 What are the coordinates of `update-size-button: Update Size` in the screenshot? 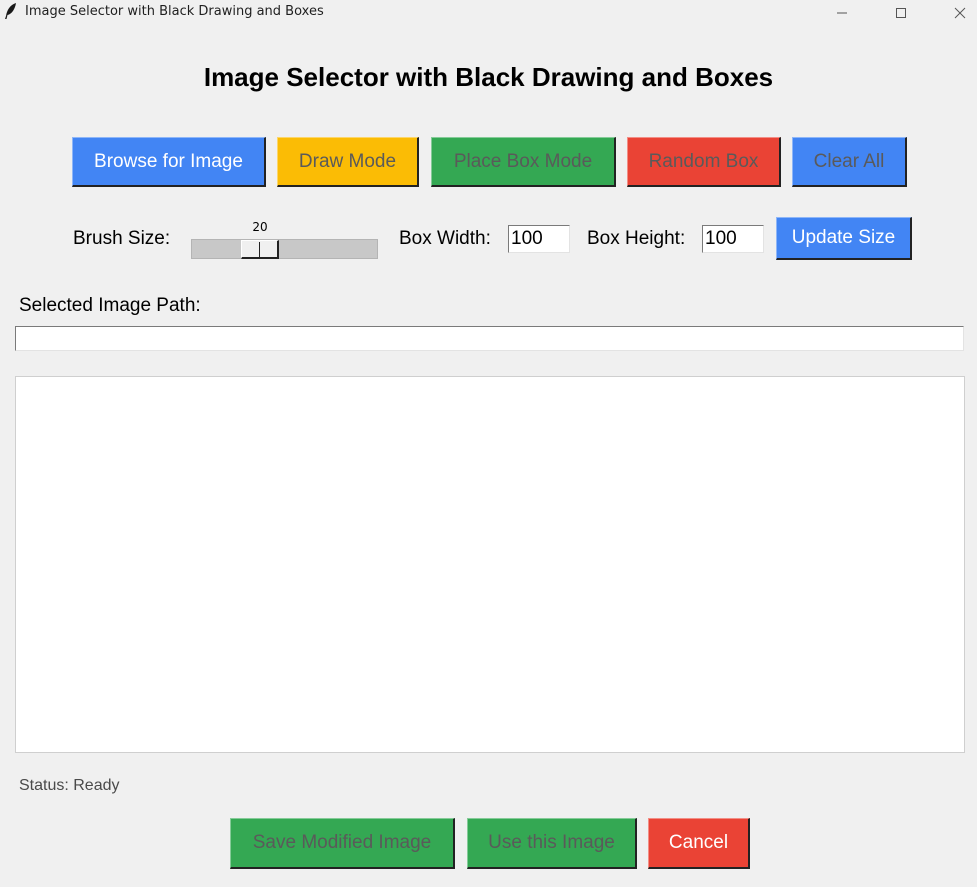 It's located at (844, 238).